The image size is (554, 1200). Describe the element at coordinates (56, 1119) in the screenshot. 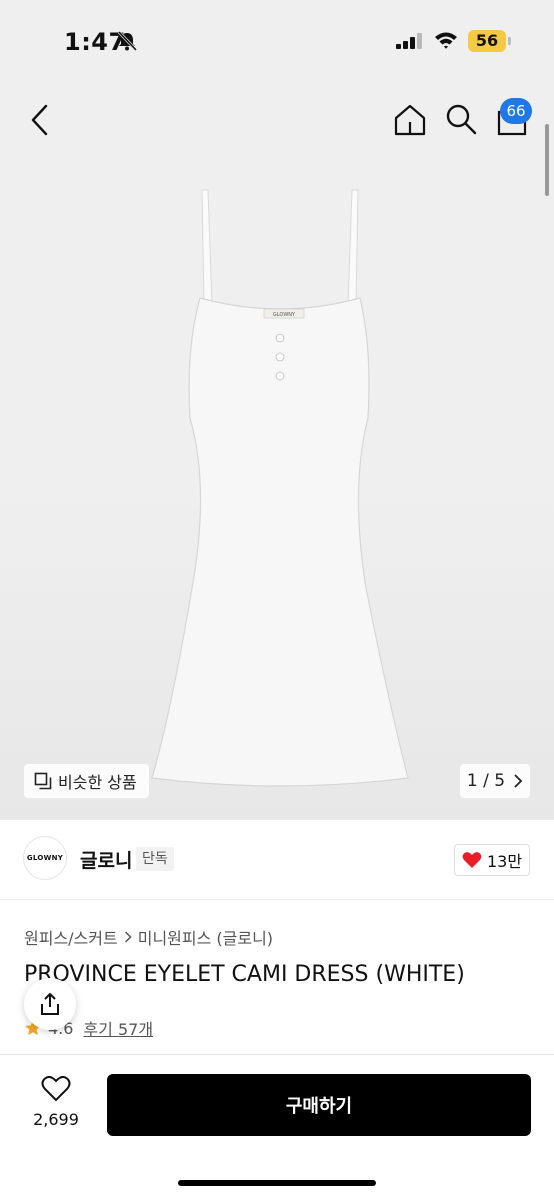

I see `wishlist-count: 2,699` at that location.